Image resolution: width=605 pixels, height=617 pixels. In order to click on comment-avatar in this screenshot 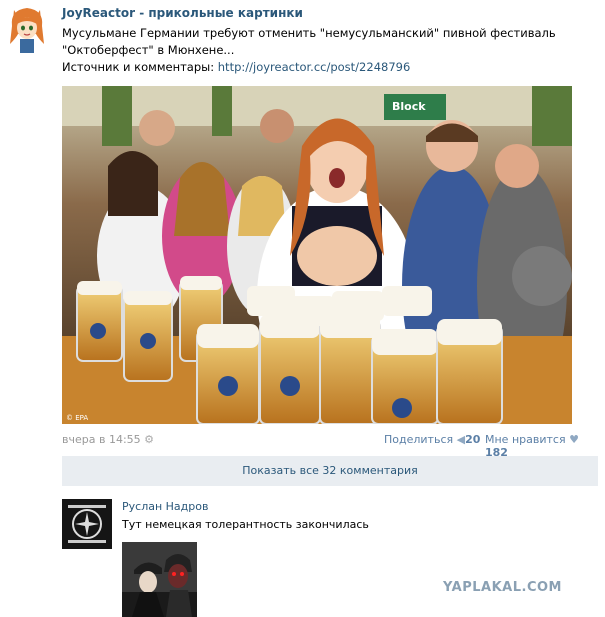, I will do `click(87, 524)`.